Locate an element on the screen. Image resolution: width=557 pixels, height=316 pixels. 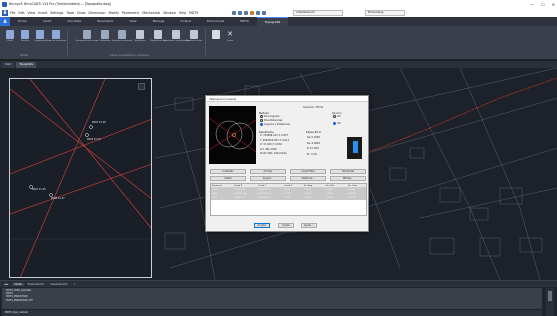
tab-output: Output is located at coordinates (186, 21).